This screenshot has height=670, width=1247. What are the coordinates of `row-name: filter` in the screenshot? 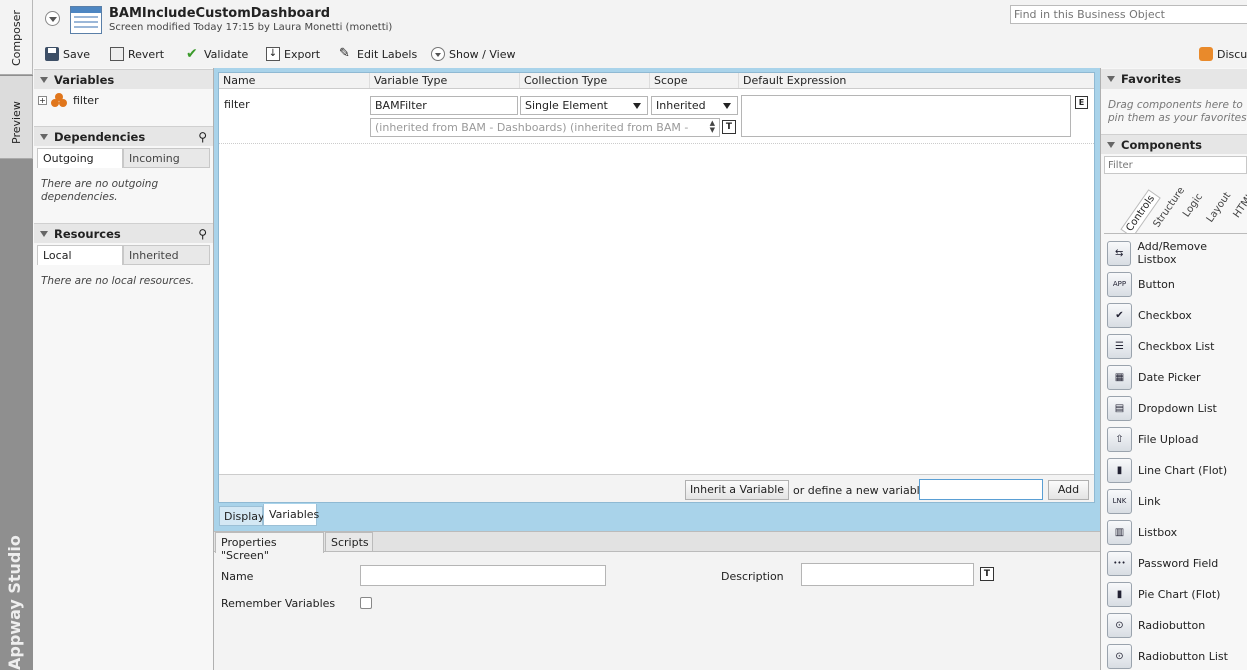 It's located at (237, 104).